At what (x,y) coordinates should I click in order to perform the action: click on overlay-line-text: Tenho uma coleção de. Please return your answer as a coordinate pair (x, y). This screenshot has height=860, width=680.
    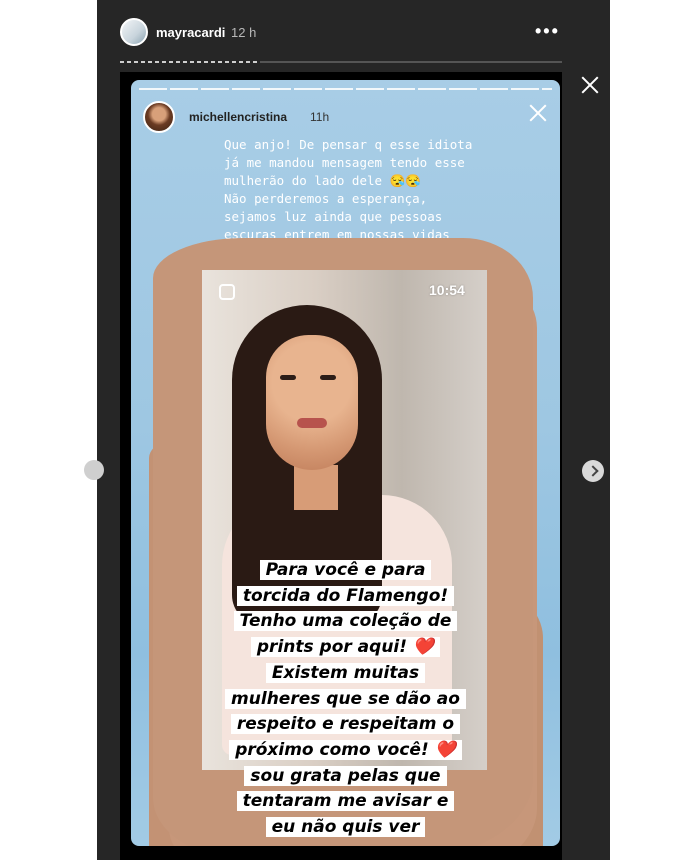
    Looking at the image, I should click on (345, 621).